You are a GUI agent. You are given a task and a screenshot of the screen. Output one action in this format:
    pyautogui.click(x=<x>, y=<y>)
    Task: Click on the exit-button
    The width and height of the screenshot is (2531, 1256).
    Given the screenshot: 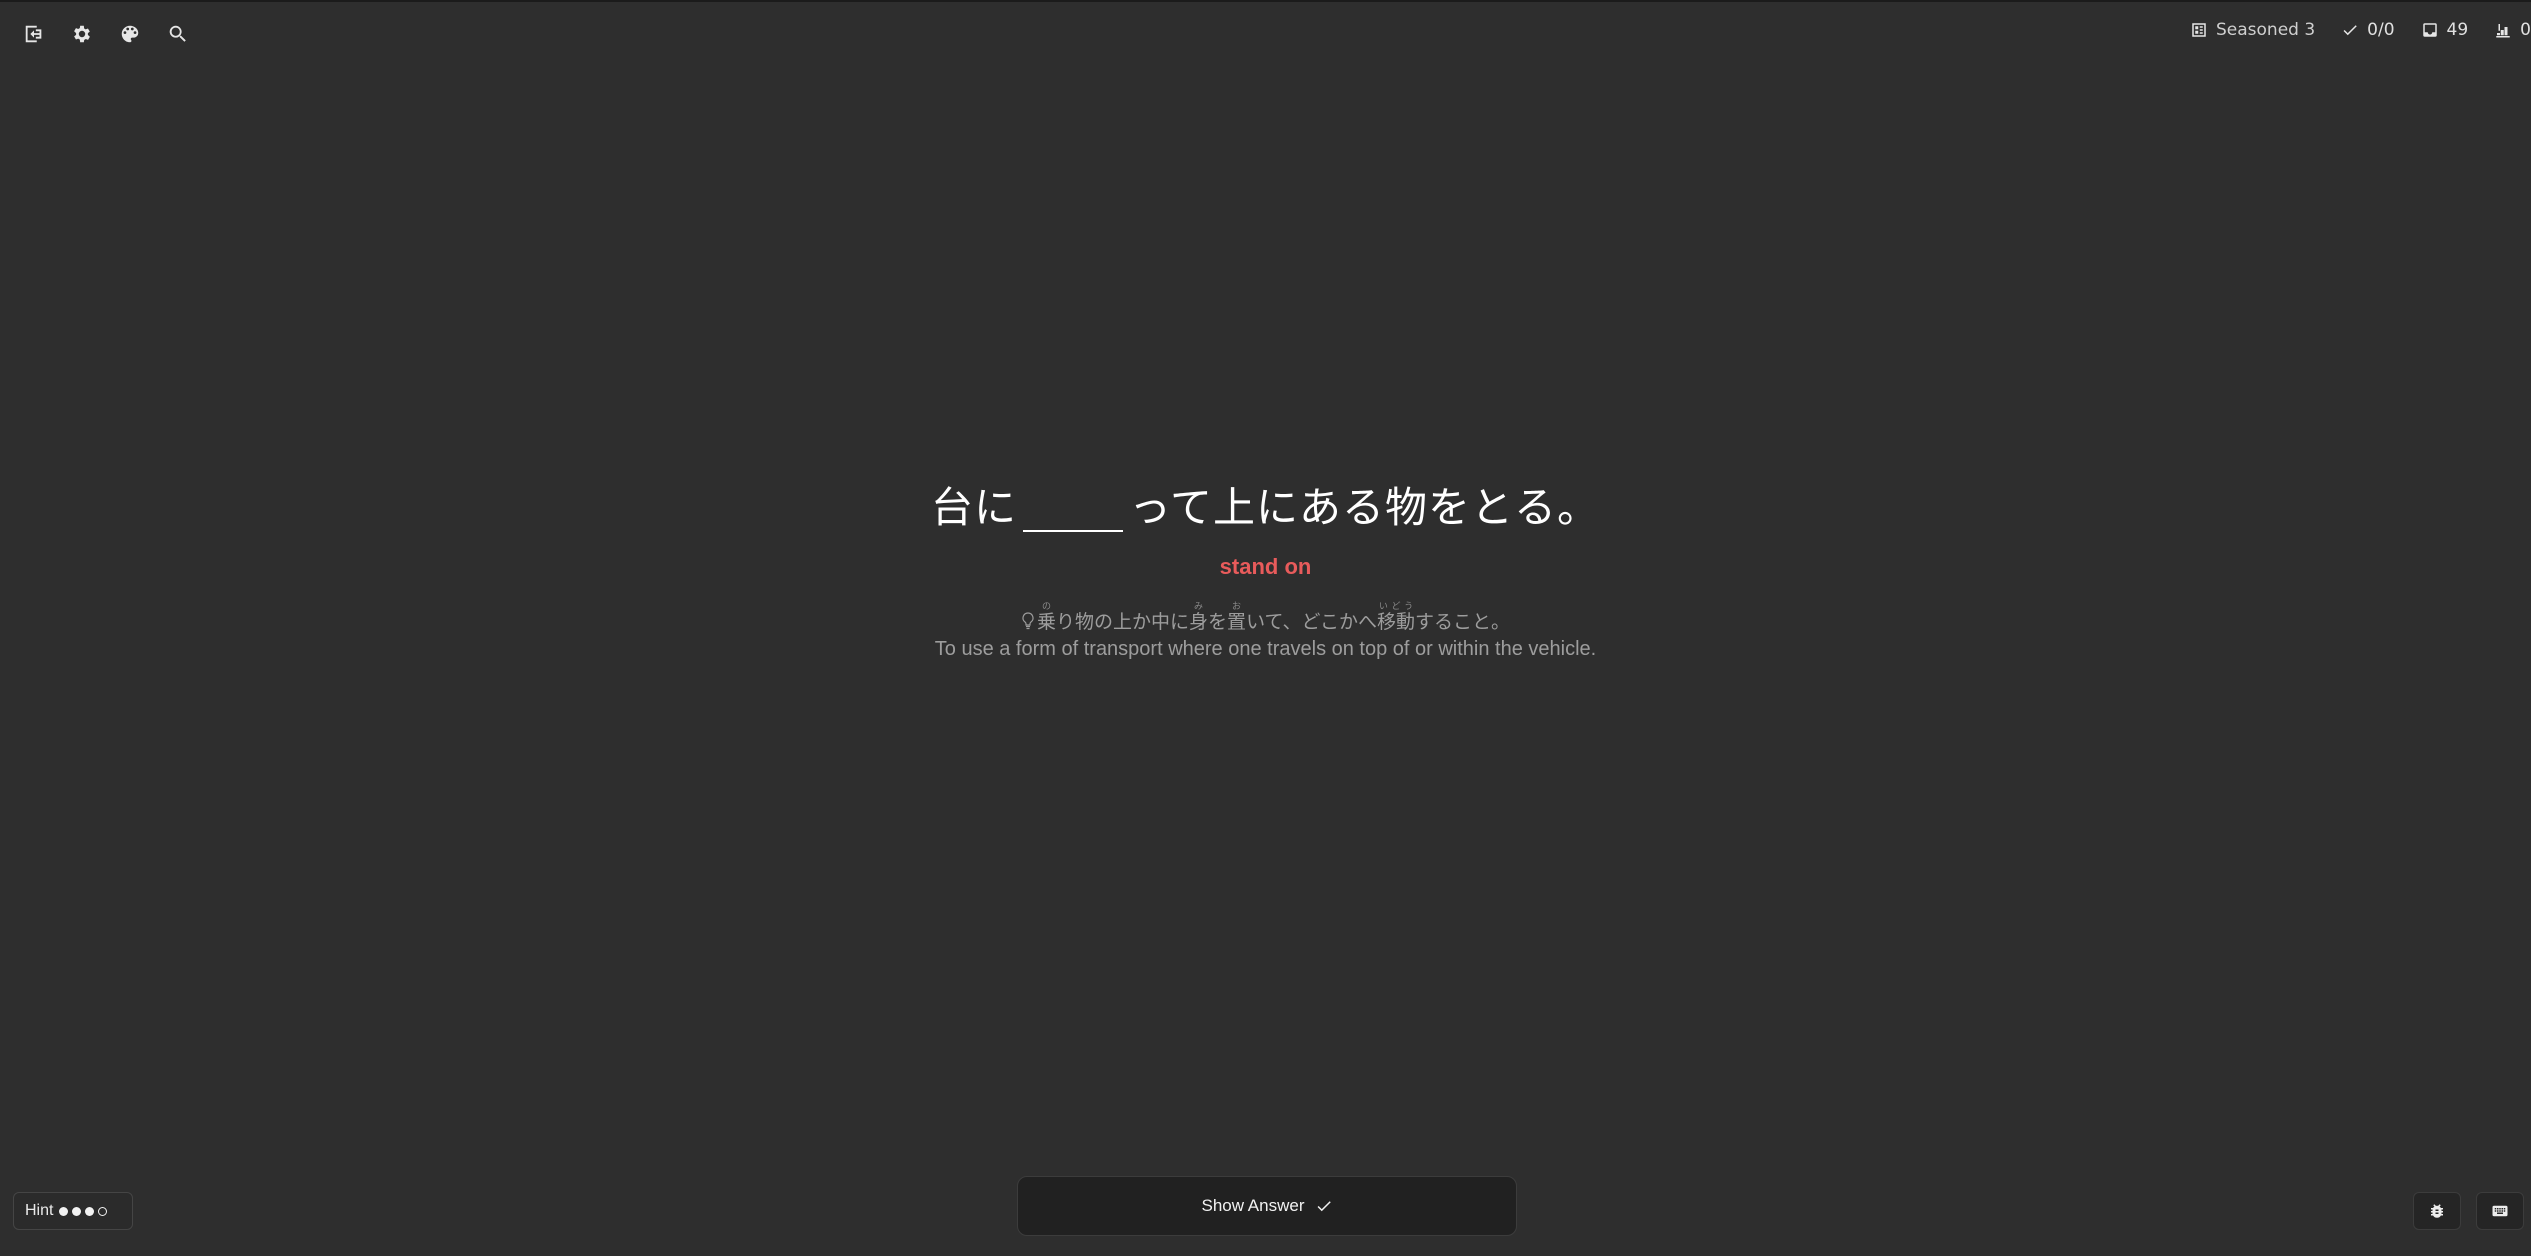 What is the action you would take?
    pyautogui.click(x=34, y=34)
    